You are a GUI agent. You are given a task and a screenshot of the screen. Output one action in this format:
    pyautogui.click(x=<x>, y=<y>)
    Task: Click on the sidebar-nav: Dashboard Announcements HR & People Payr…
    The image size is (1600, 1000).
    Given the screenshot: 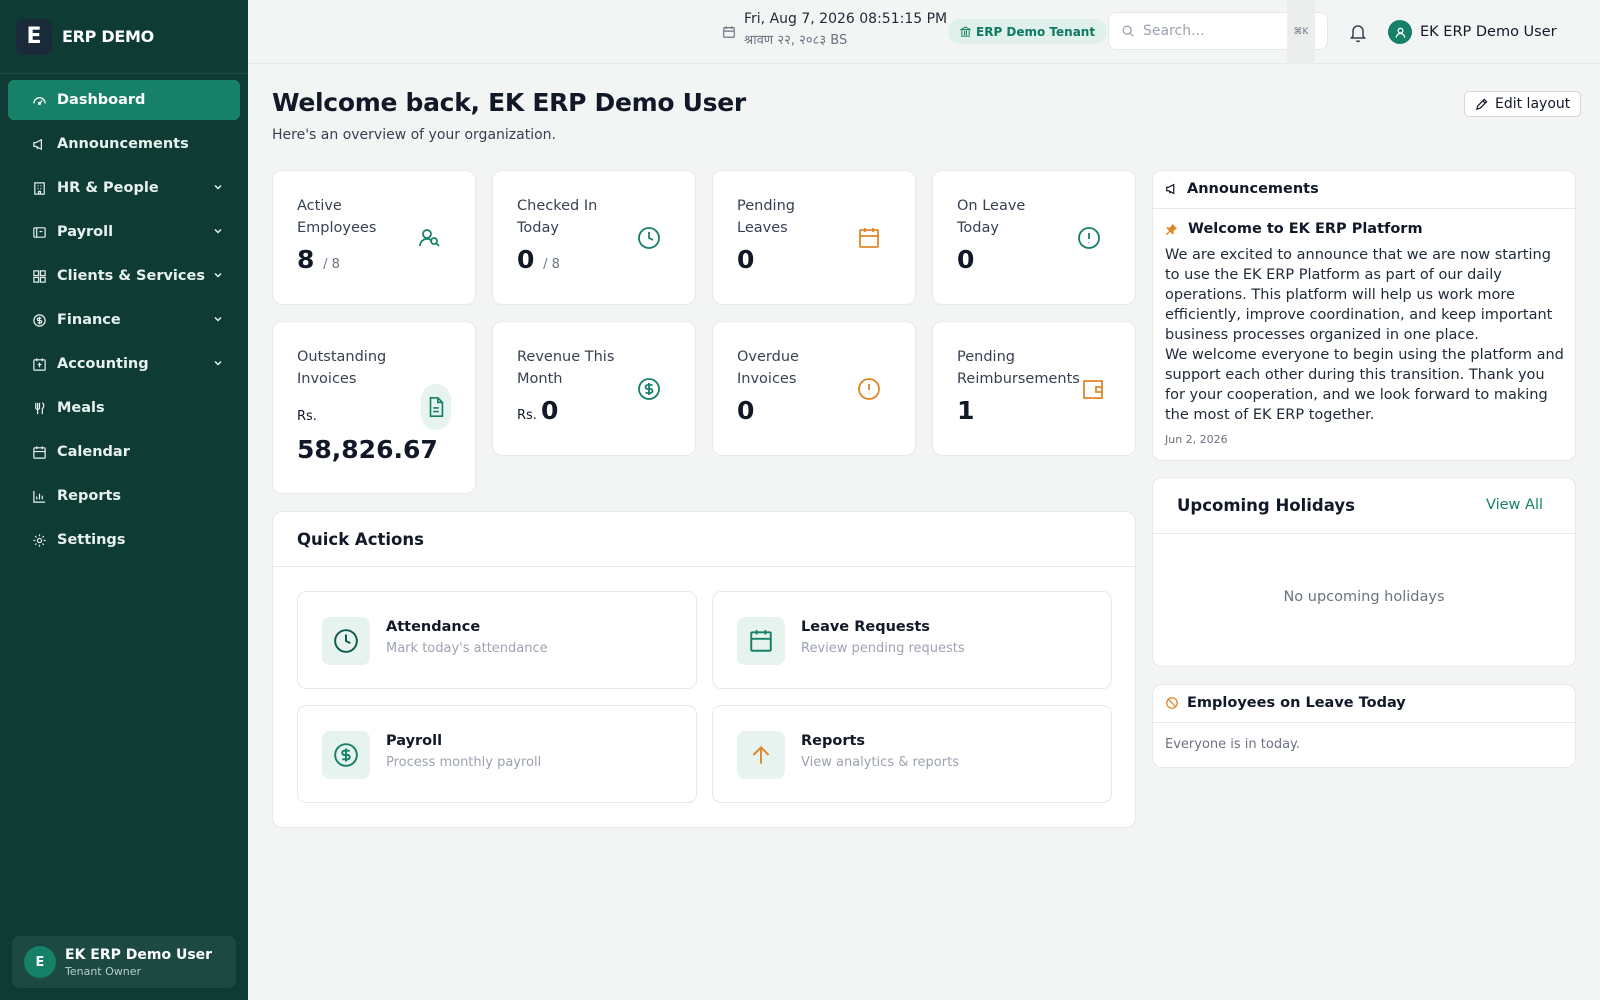 What is the action you would take?
    pyautogui.click(x=124, y=317)
    